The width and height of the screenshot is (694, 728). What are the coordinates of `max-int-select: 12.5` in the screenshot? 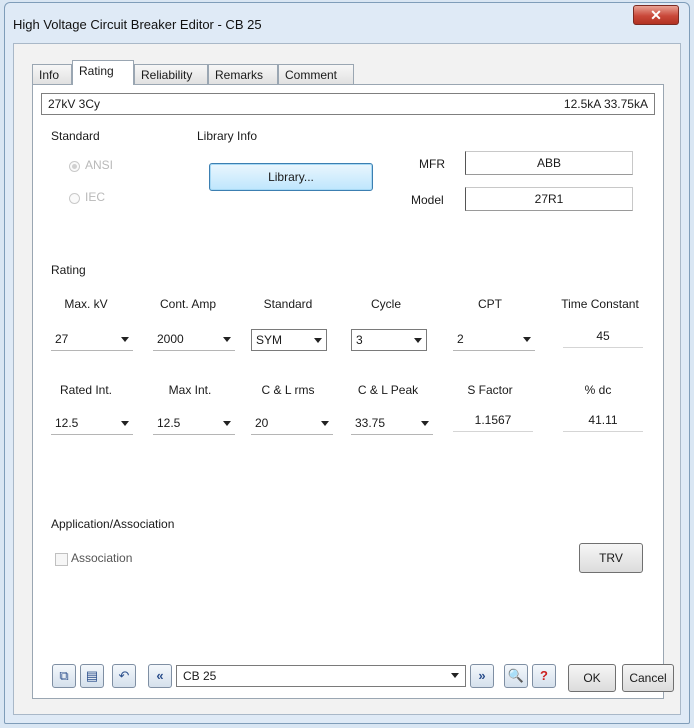 It's located at (194, 424).